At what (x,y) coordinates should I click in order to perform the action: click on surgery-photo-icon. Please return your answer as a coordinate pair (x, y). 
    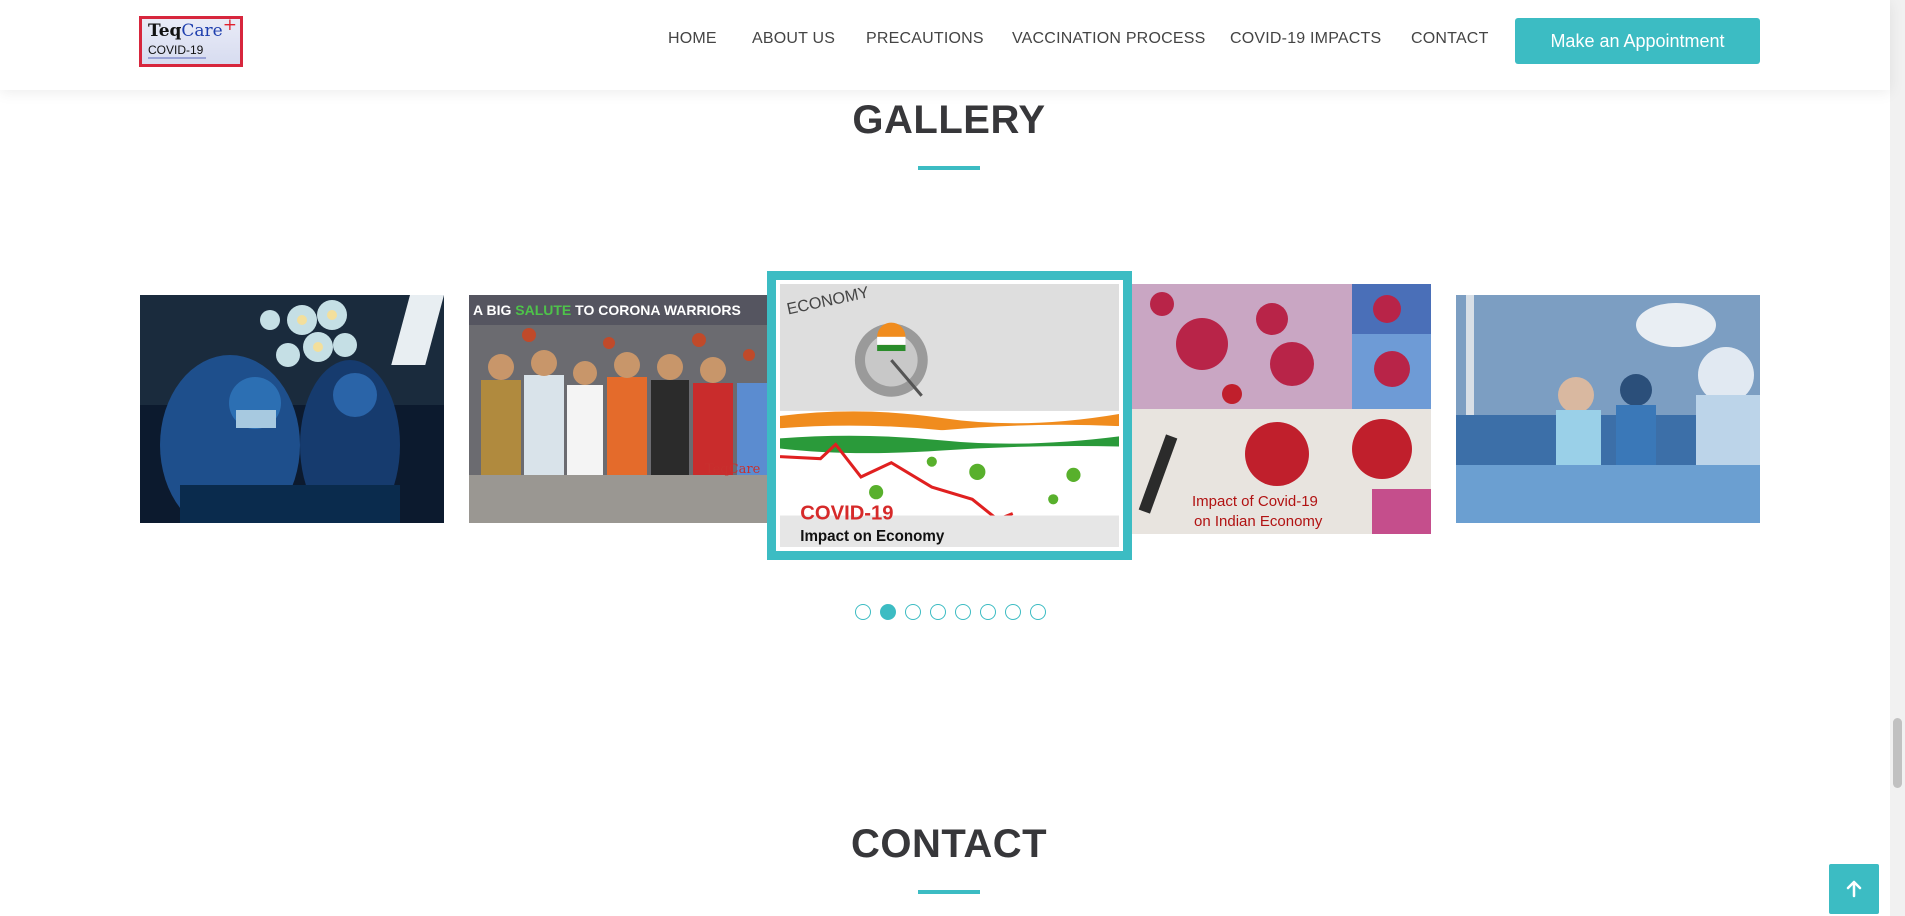
    Looking at the image, I should click on (292, 409).